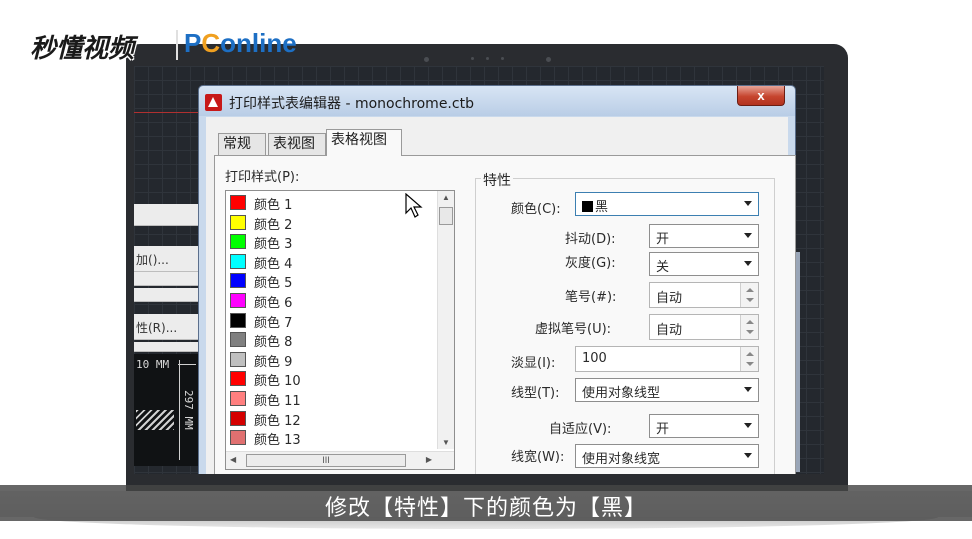 This screenshot has height=539, width=972. What do you see at coordinates (155, 420) in the screenshot?
I see `hatch-pattern` at bounding box center [155, 420].